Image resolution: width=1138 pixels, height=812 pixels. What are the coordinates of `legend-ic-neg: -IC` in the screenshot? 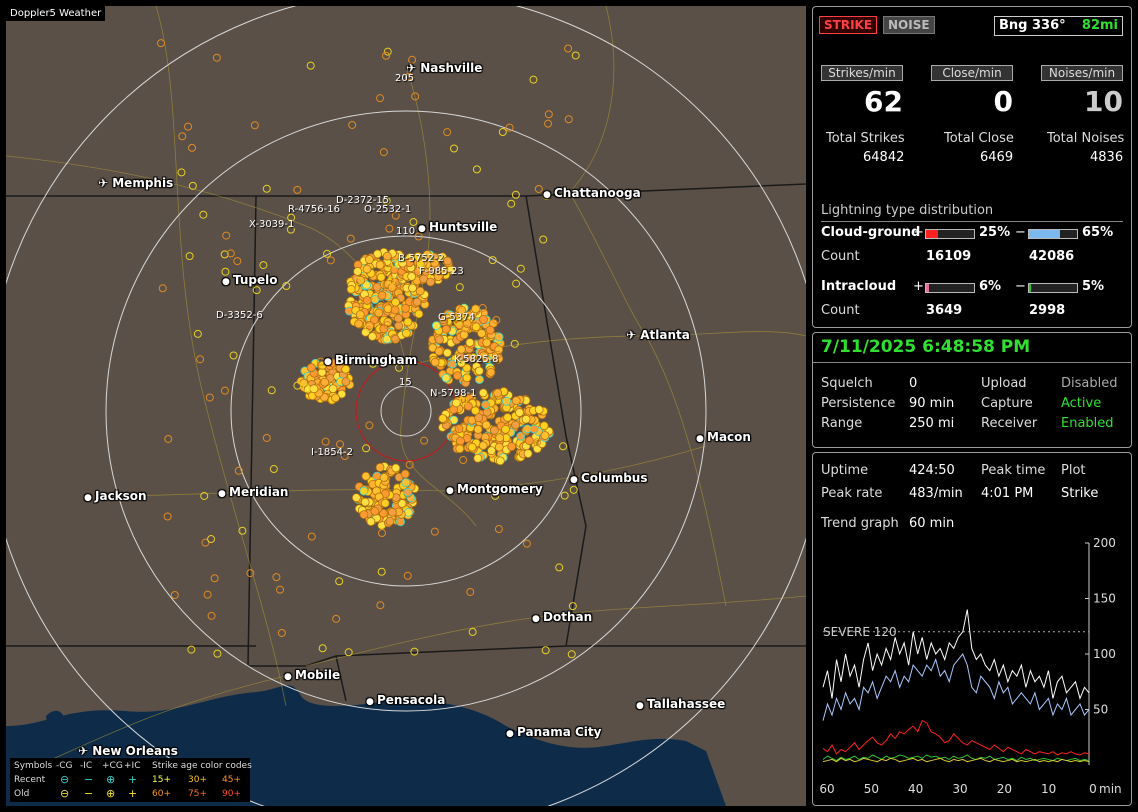 It's located at (86, 766).